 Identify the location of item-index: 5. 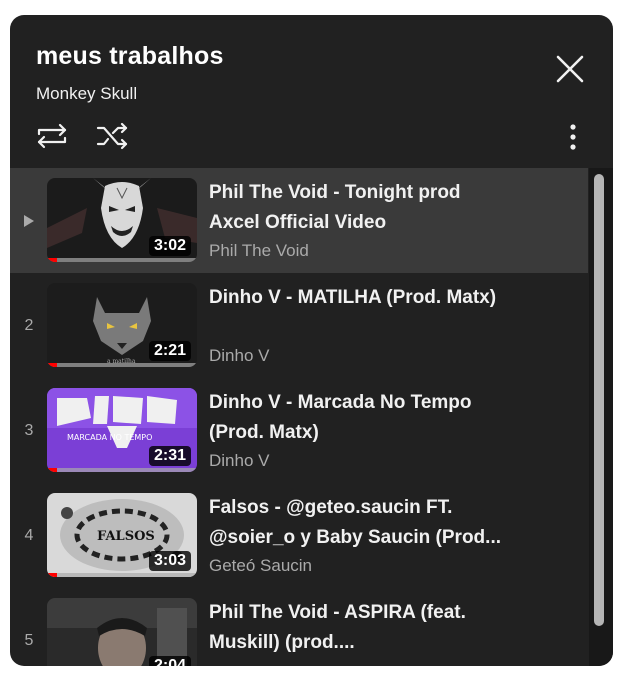
(29, 640).